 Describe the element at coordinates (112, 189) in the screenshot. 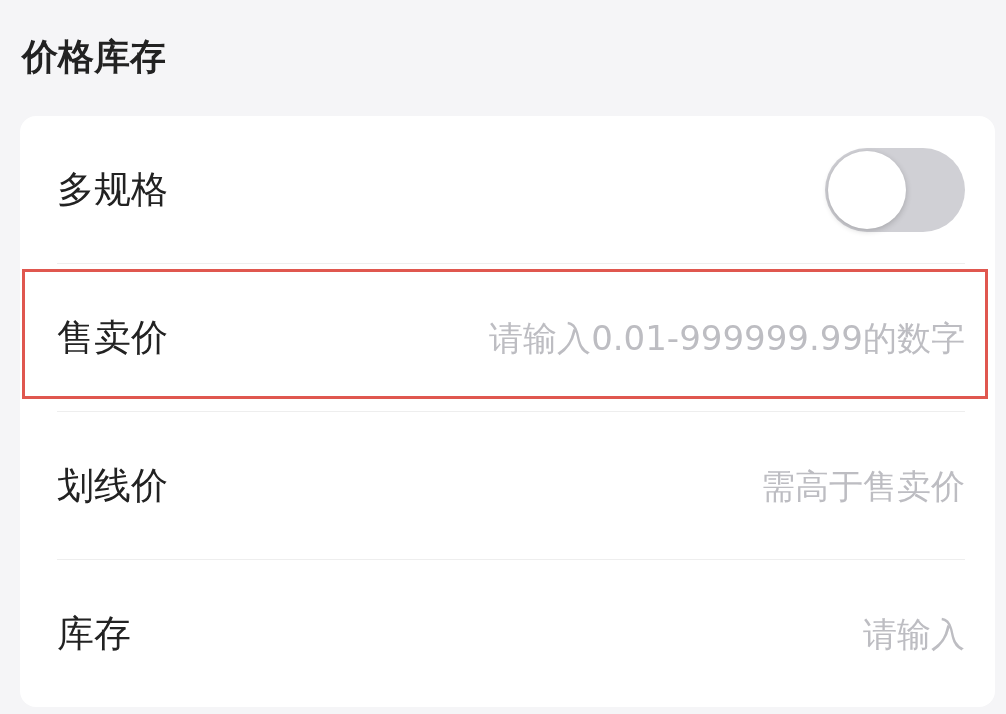

I see `field-label: 多规格` at that location.